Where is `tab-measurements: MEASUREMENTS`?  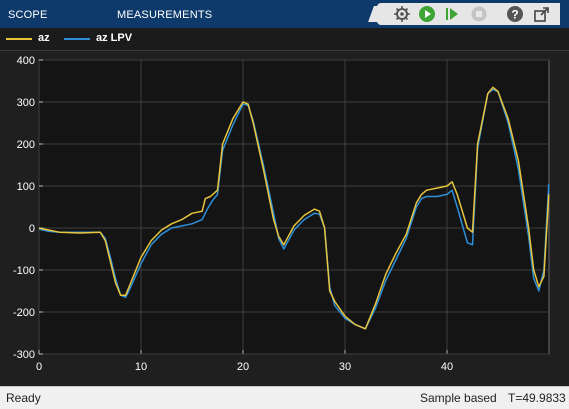
tab-measurements: MEASUREMENTS is located at coordinates (164, 14).